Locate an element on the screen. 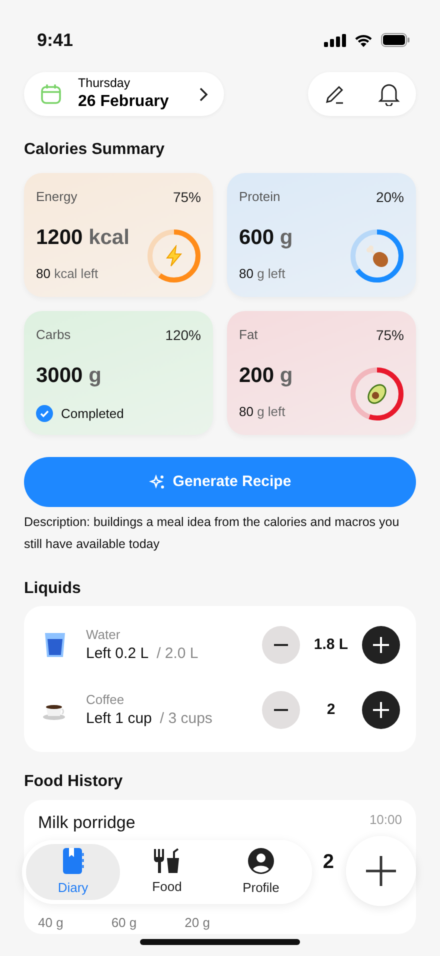  chevron-right-icon is located at coordinates (203, 94).